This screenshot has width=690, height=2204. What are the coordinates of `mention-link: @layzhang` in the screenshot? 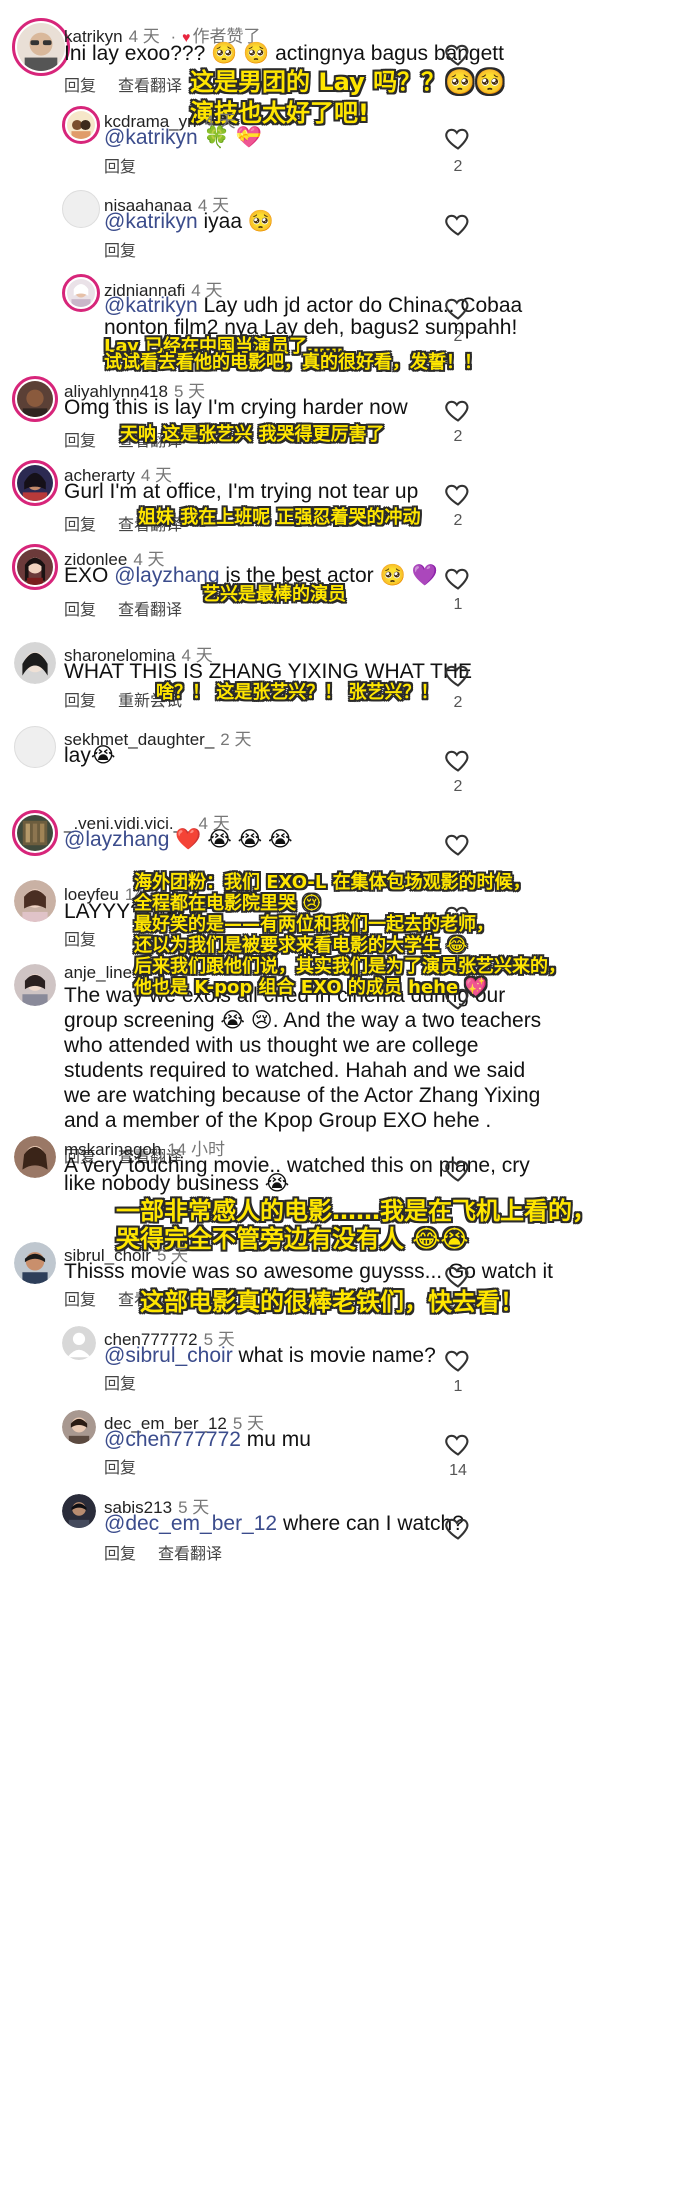 It's located at (116, 839).